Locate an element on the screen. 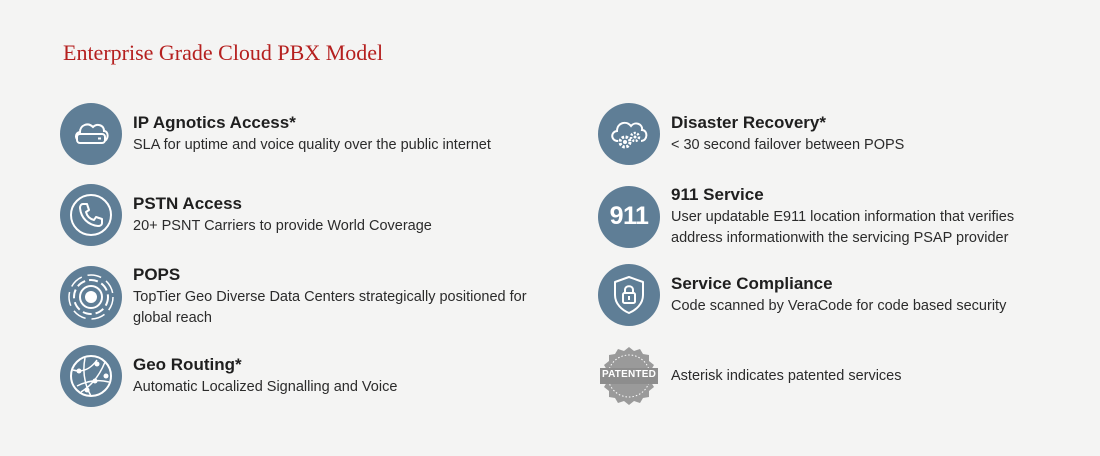  feature-heading: PSTN Access is located at coordinates (187, 203).